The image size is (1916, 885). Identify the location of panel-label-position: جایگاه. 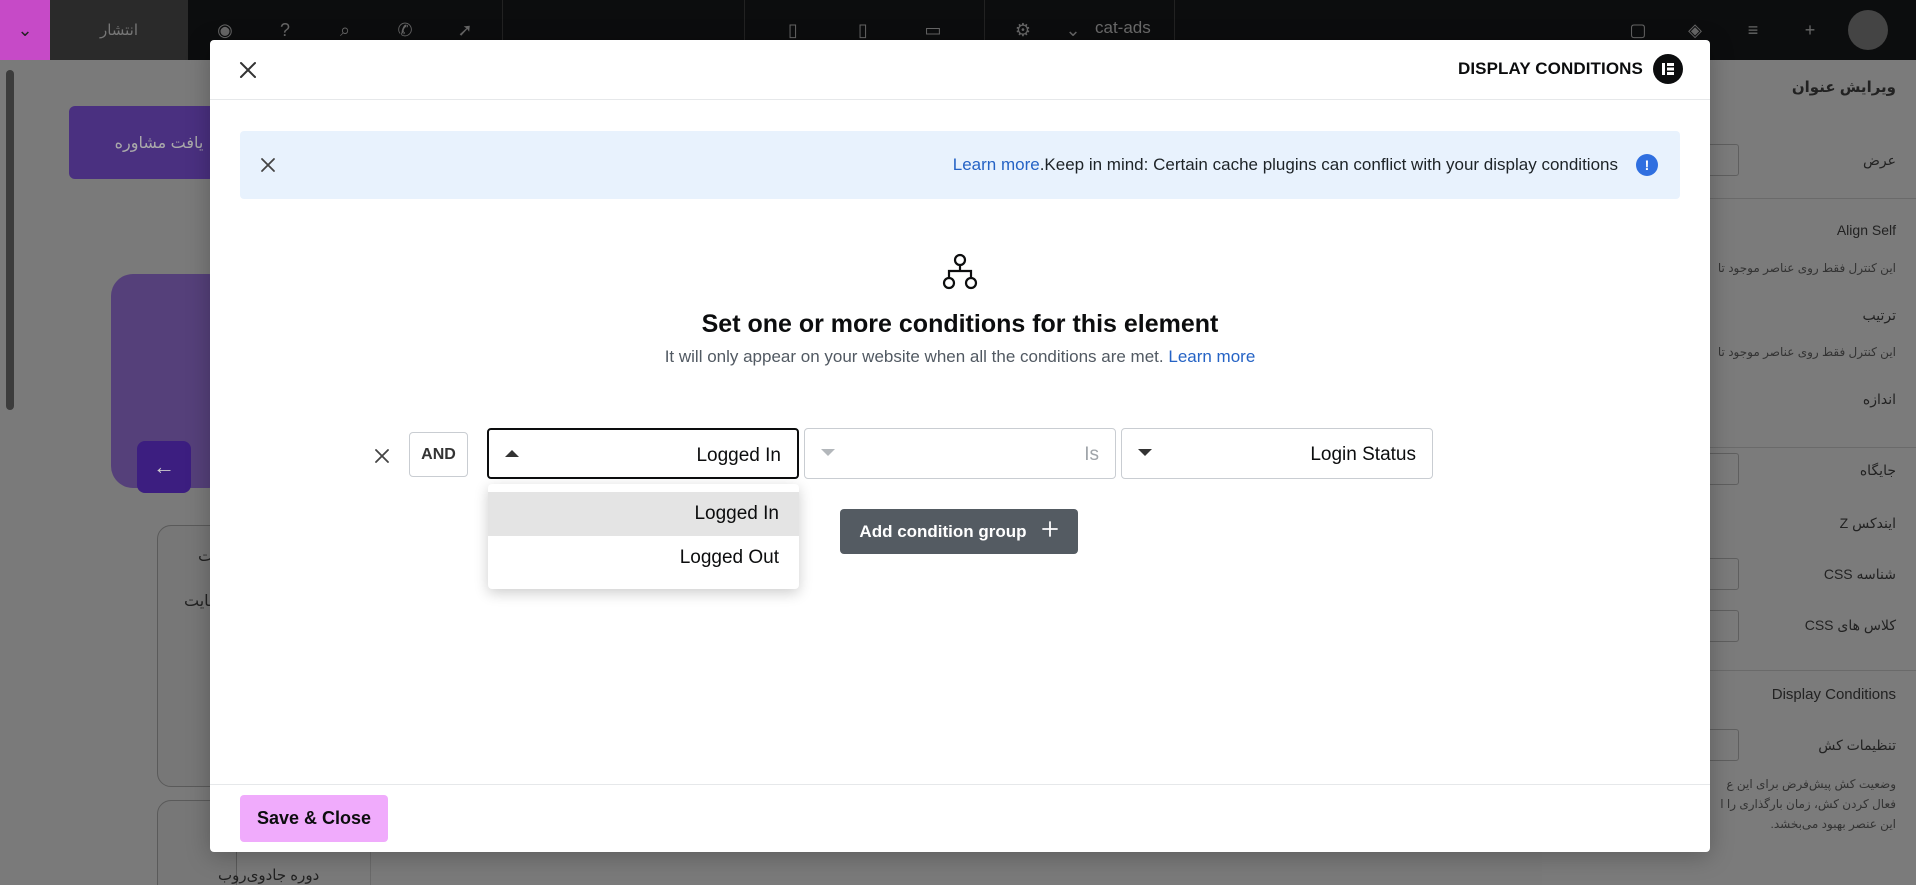
(1877, 470).